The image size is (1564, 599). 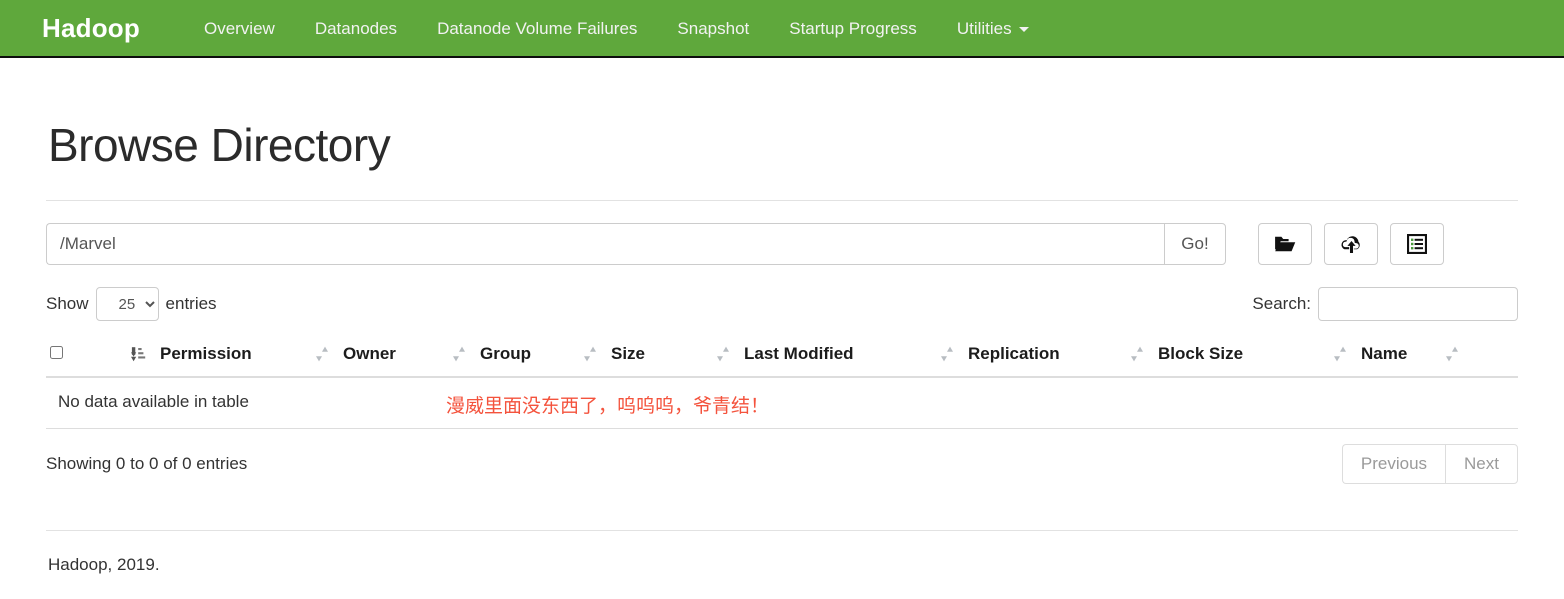 I want to click on nav-item-label: Startup Progress, so click(x=853, y=28).